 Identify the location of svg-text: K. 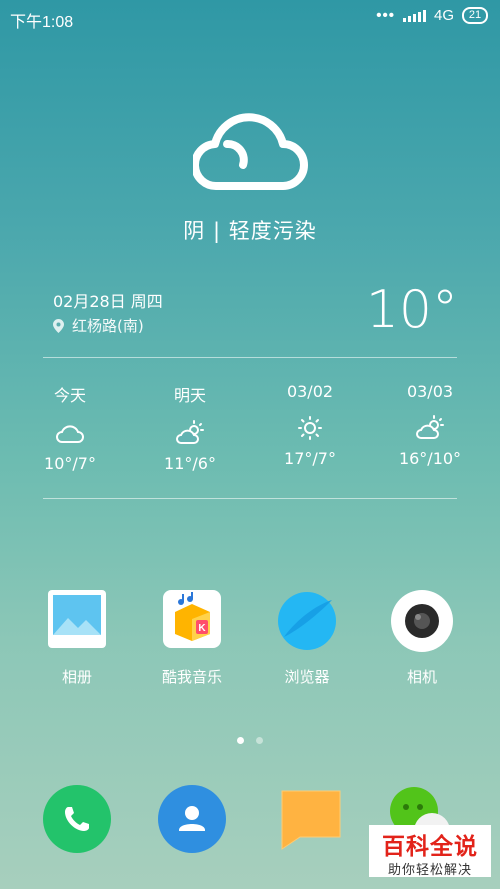
(202, 628).